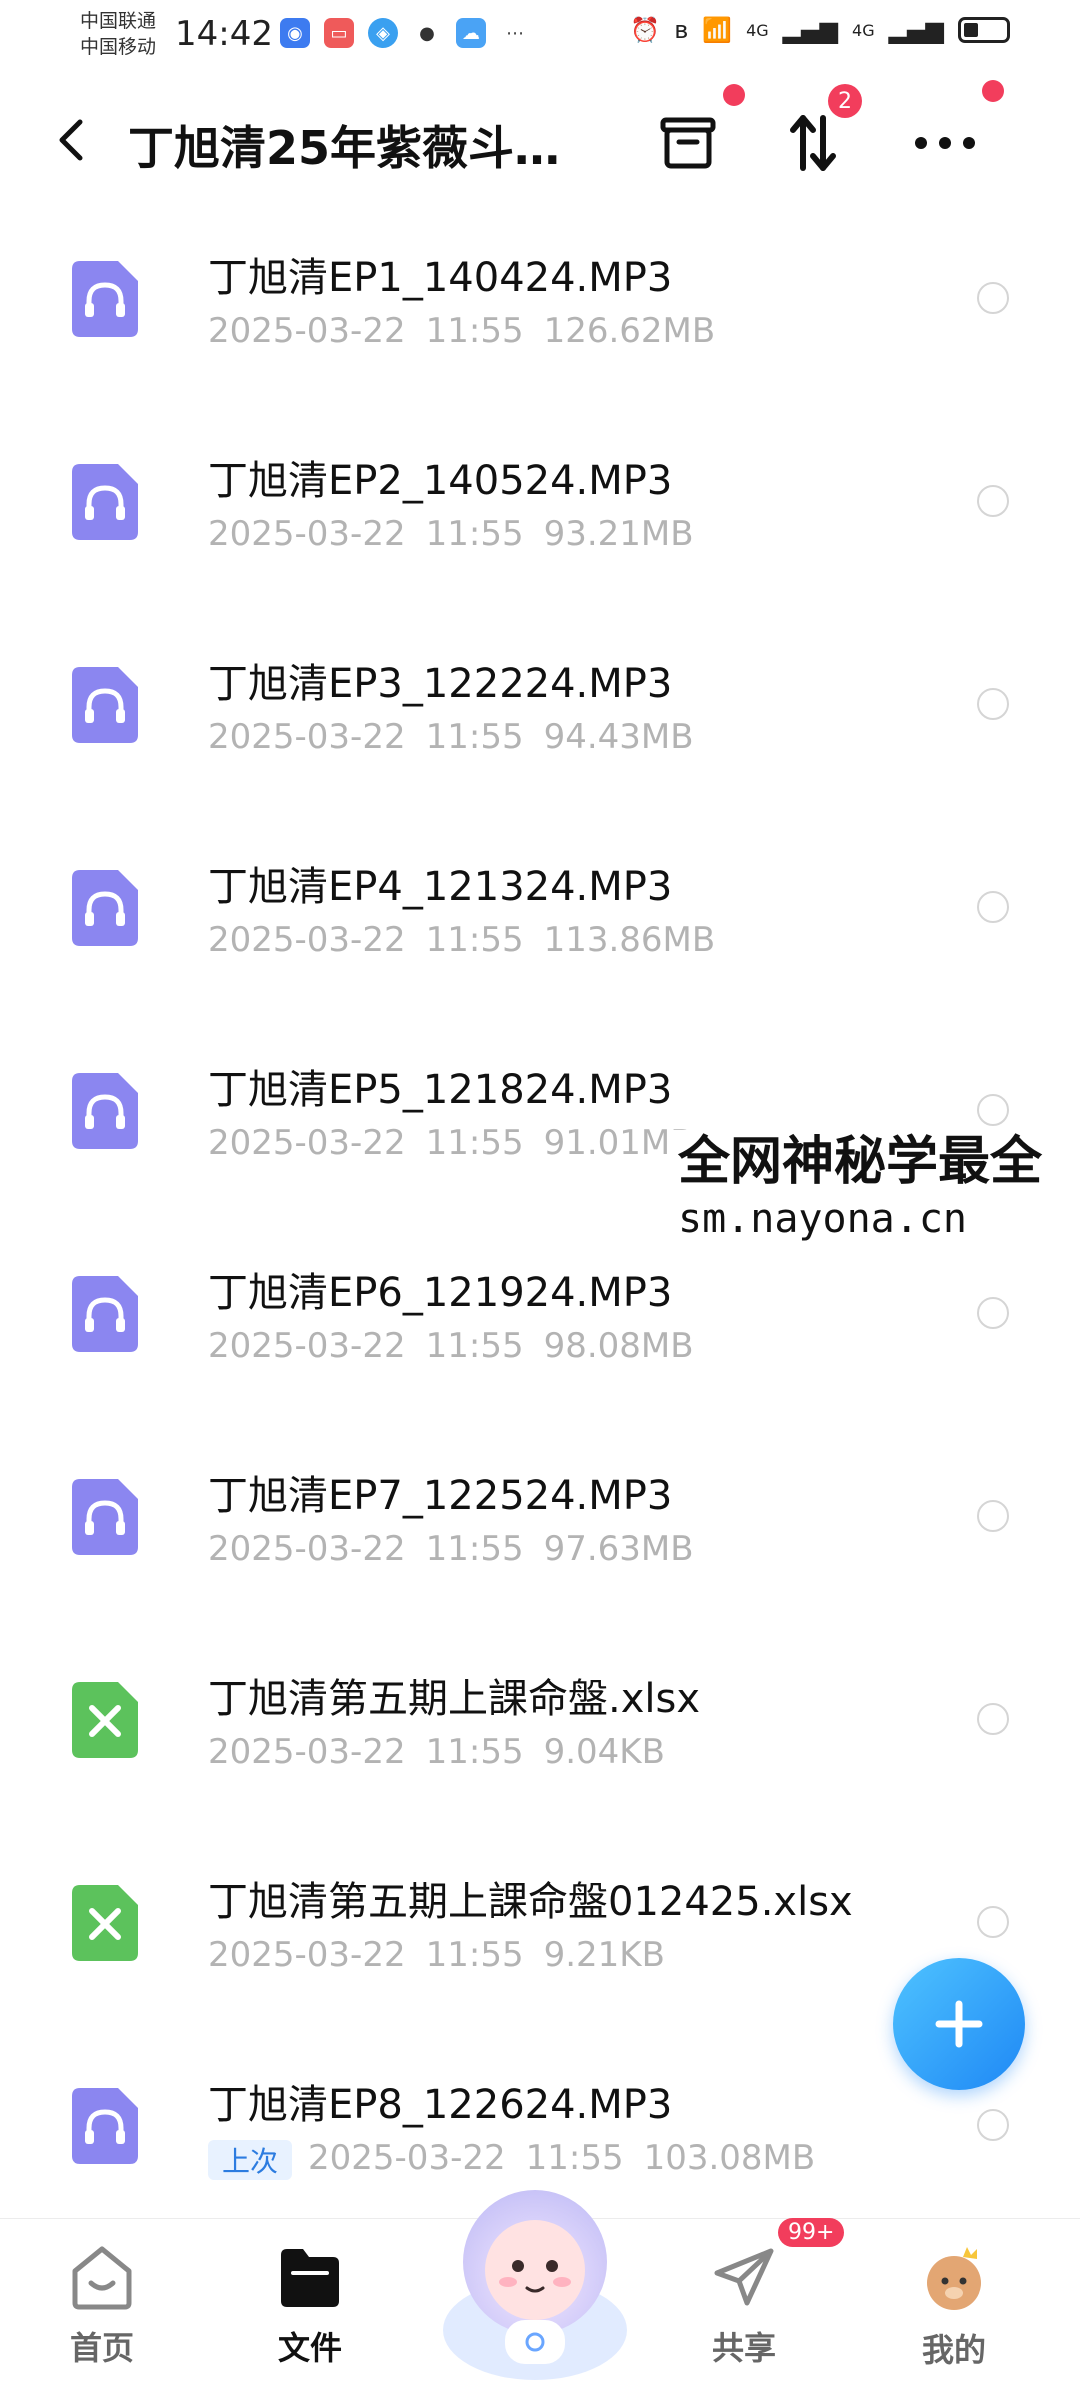 The height and width of the screenshot is (2401, 1080). I want to click on battery-icon, so click(984, 30).